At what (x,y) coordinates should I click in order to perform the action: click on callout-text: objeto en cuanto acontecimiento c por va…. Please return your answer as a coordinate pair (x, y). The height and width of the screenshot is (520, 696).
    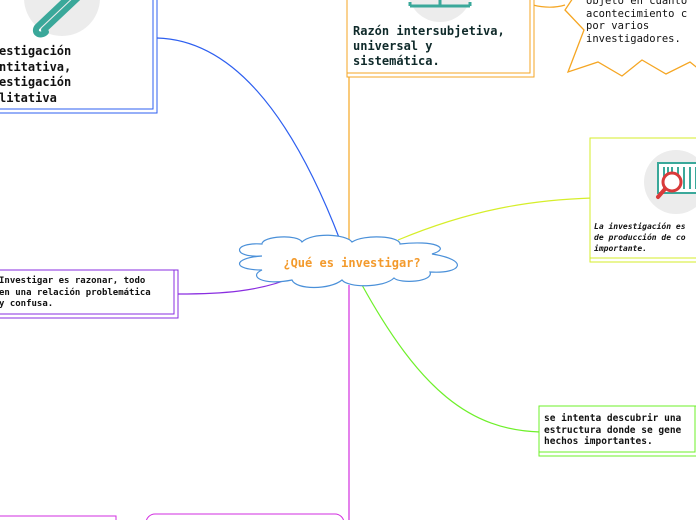
    Looking at the image, I should click on (641, 22).